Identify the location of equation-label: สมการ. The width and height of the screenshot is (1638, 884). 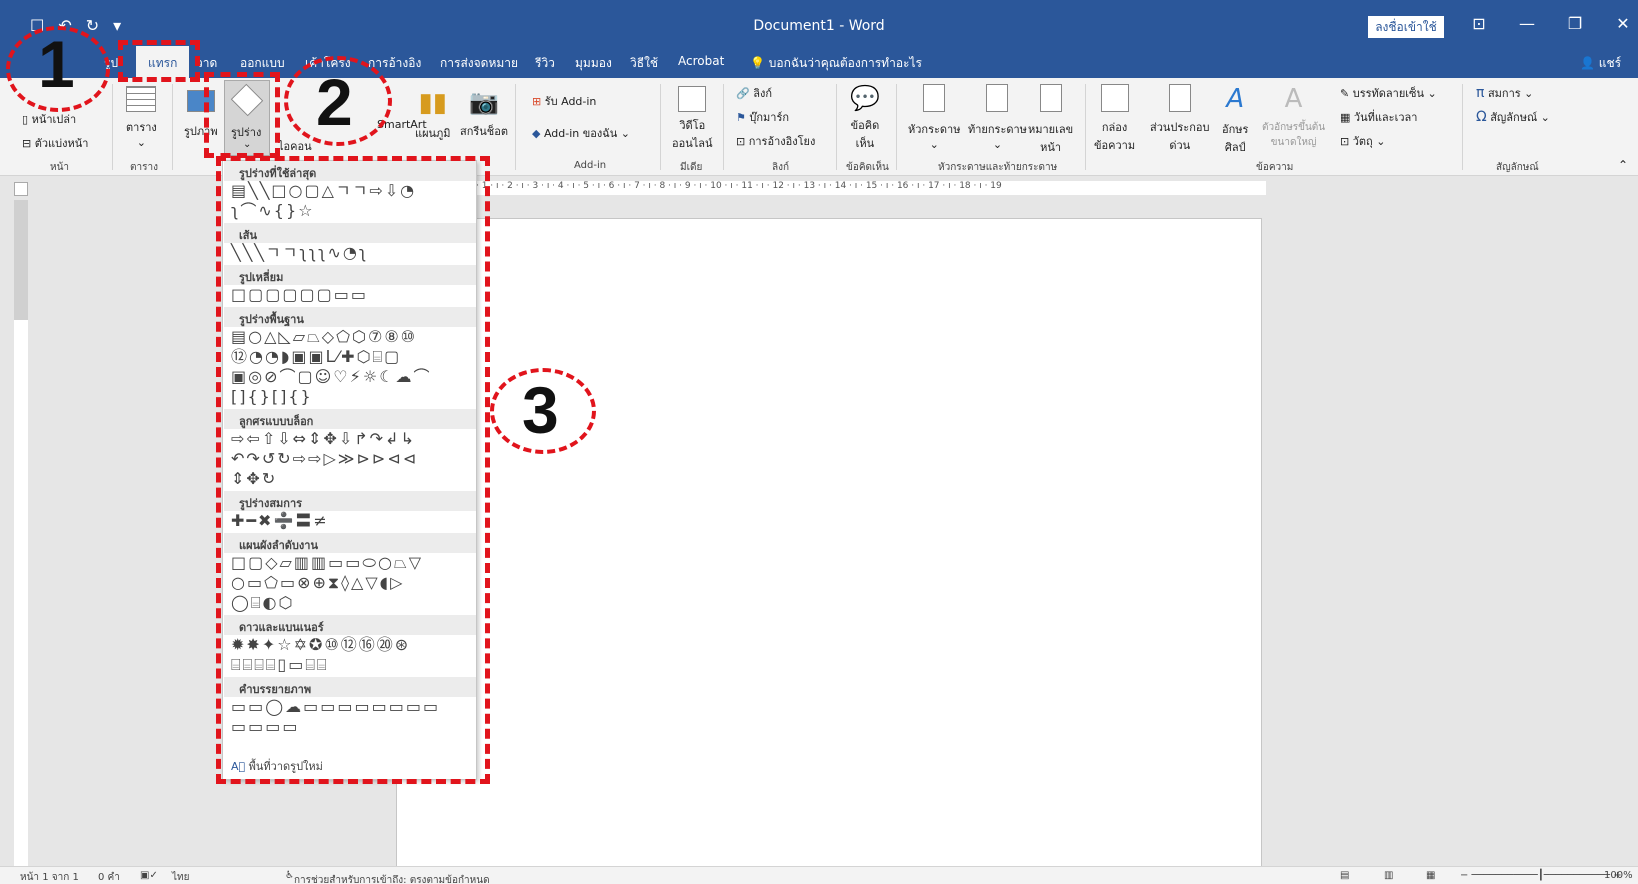
(1504, 93).